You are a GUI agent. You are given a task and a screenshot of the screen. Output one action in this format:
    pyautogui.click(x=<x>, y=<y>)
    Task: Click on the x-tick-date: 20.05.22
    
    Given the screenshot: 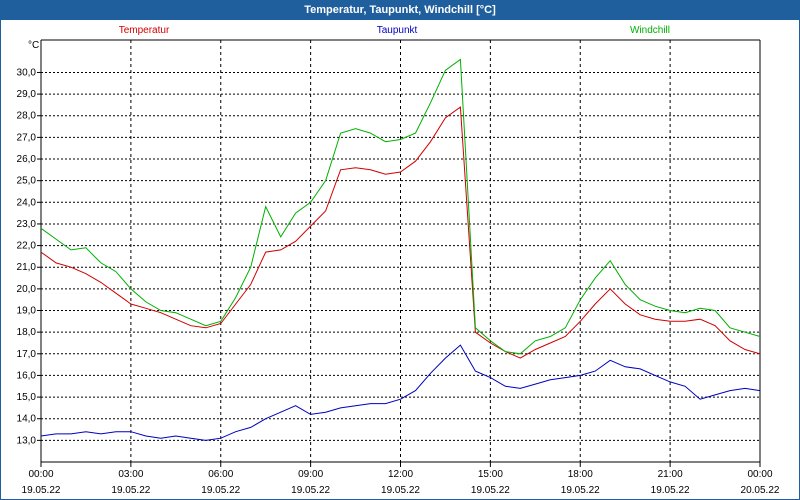 What is the action you would take?
    pyautogui.click(x=760, y=490)
    